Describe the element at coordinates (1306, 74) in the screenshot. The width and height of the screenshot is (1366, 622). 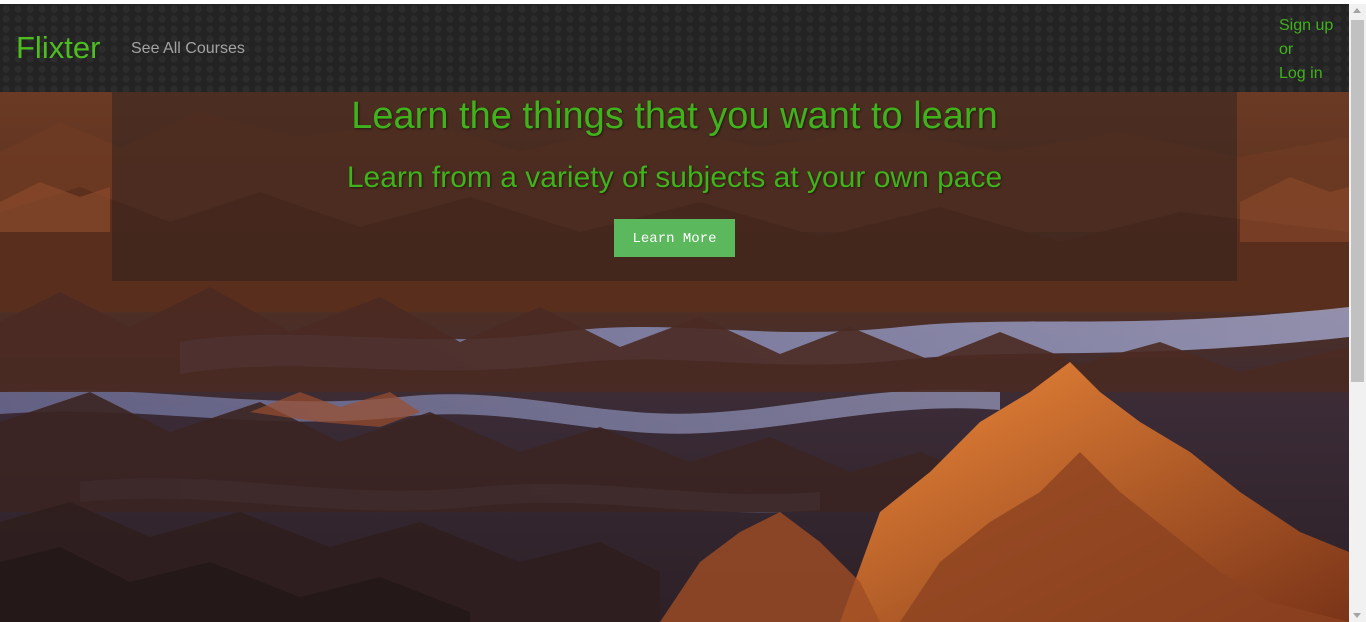
I see `log-in-link: Log in` at that location.